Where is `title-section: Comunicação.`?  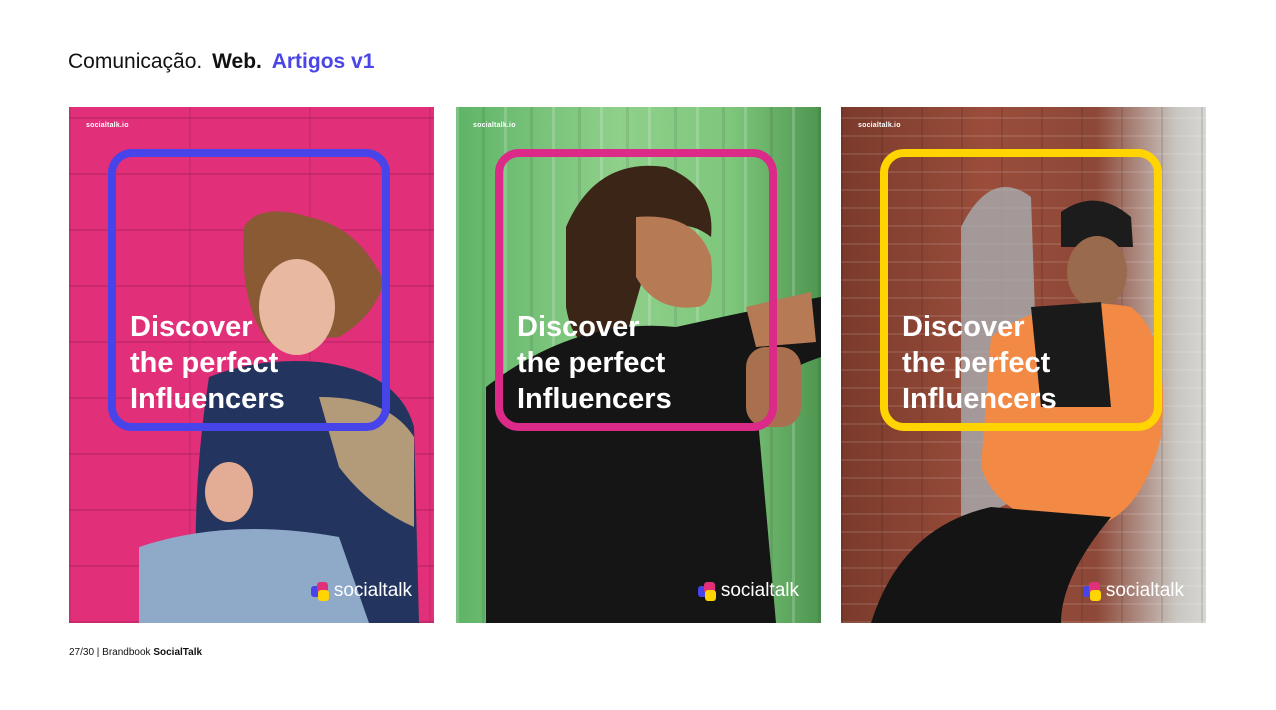
title-section: Comunicação. is located at coordinates (135, 61).